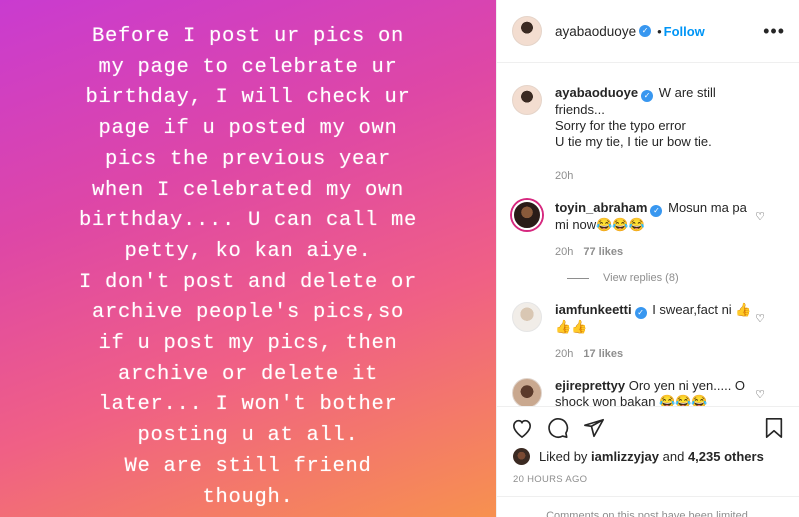 The image size is (799, 517). I want to click on caption-username: ayabaoduoye, so click(596, 92).